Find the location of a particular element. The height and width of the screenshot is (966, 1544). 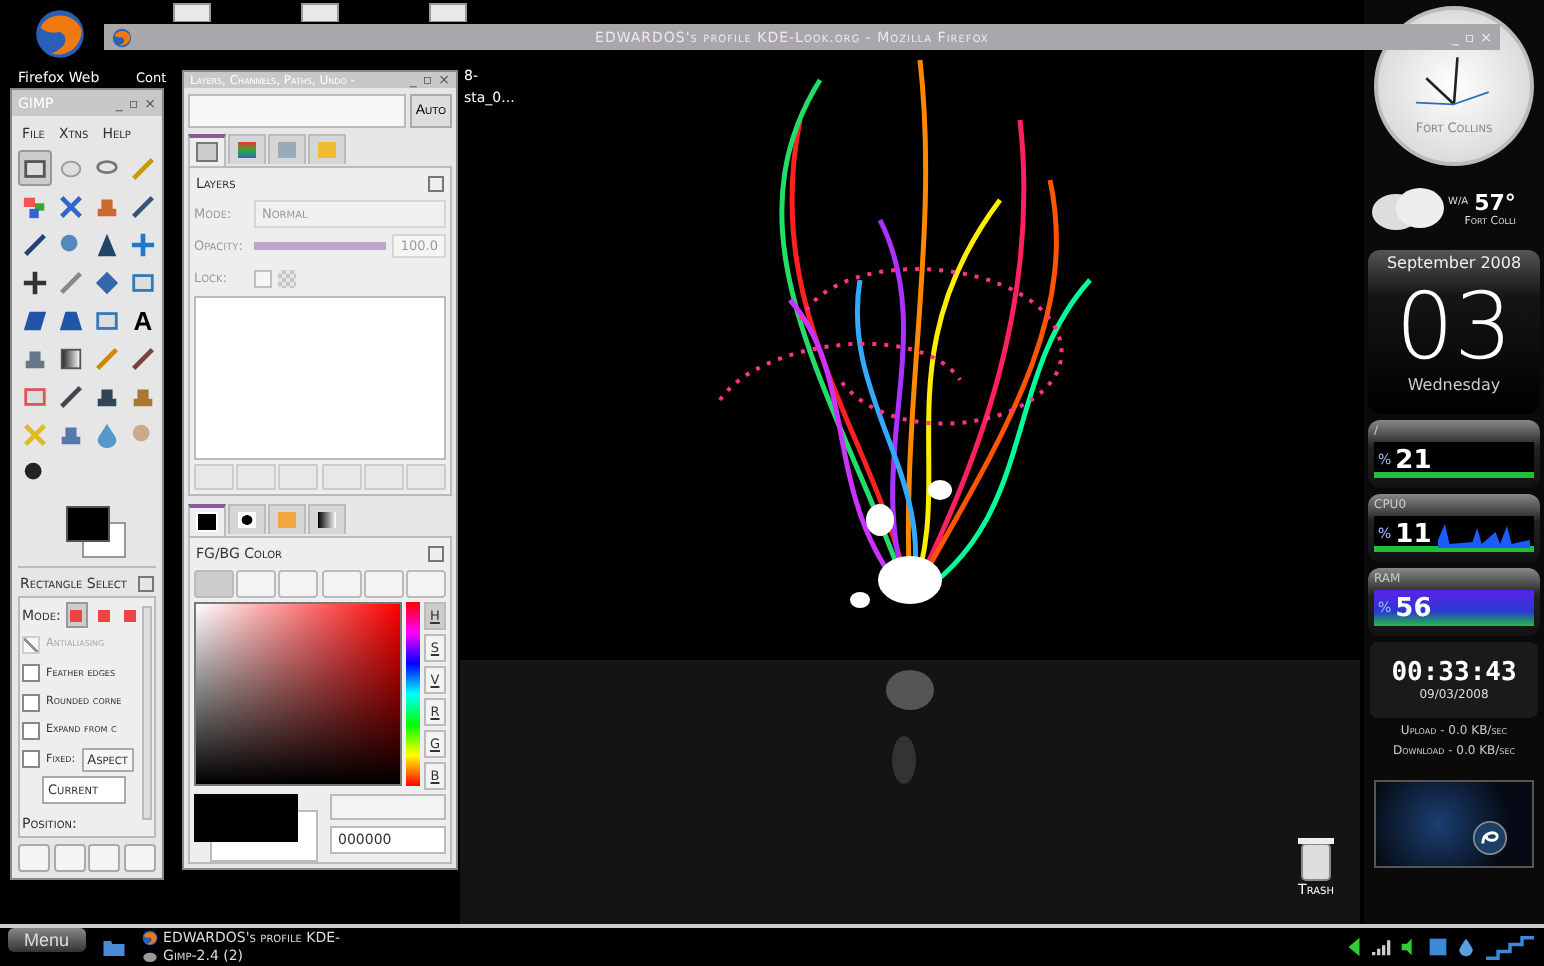

square-icon is located at coordinates (1438, 947).